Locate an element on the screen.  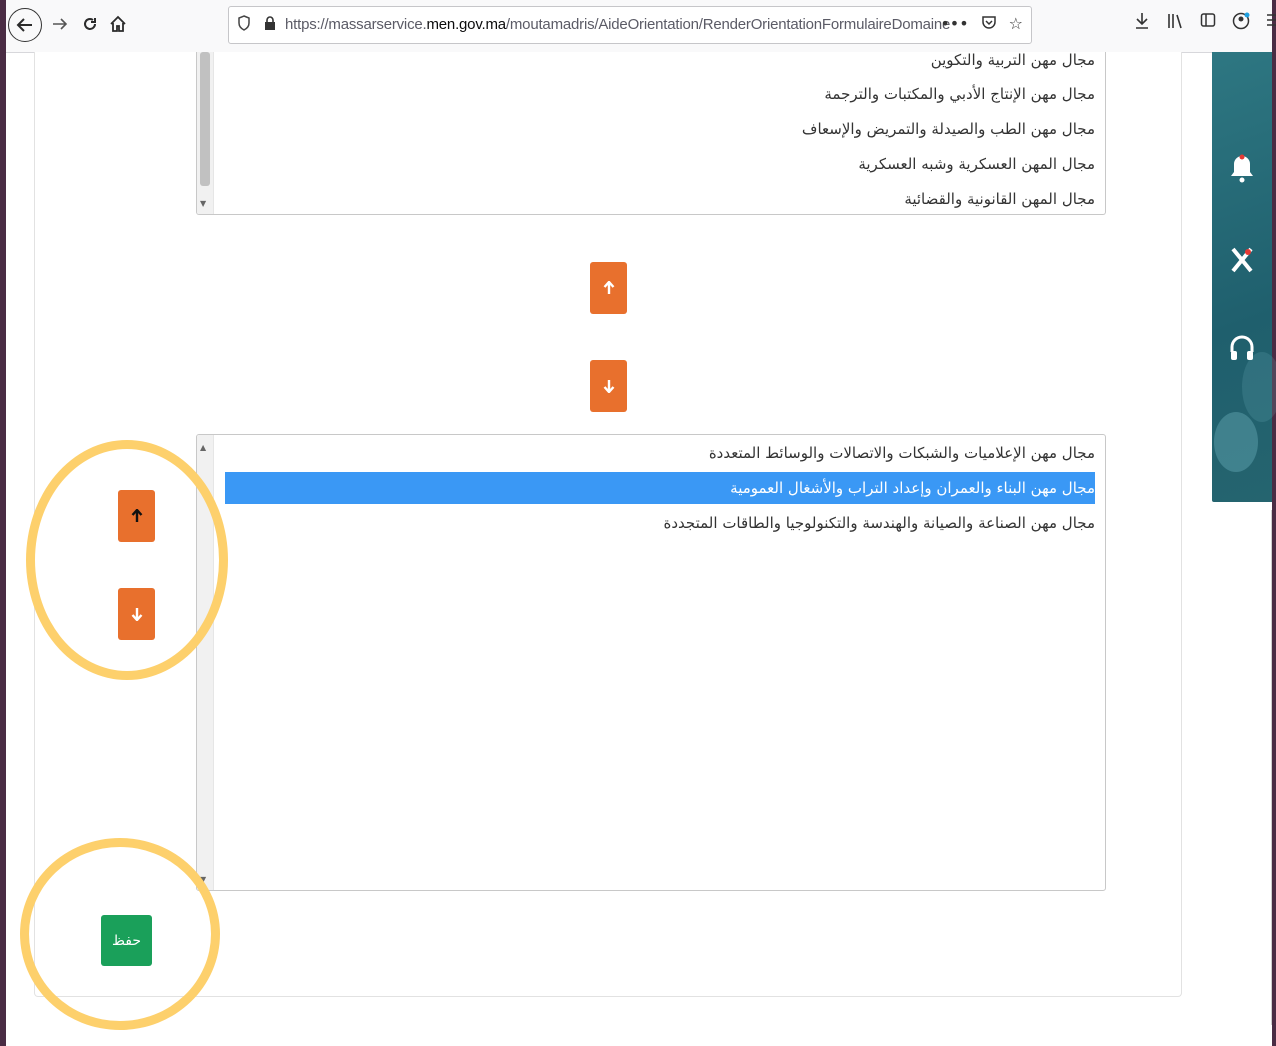
scrollbar: ▼ is located at coordinates (205, 133).